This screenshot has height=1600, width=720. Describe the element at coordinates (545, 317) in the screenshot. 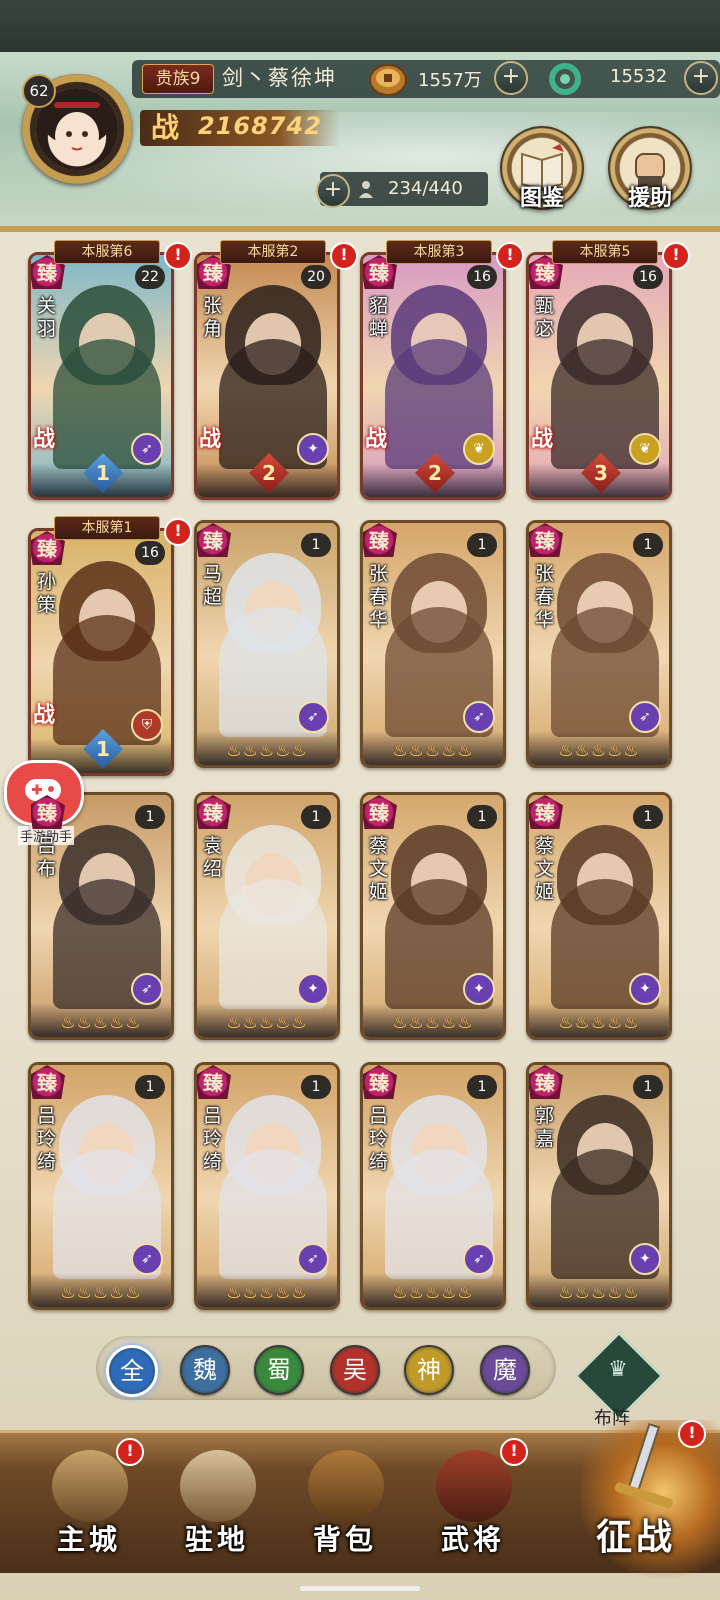

I see `hero-name: 甄宓` at that location.